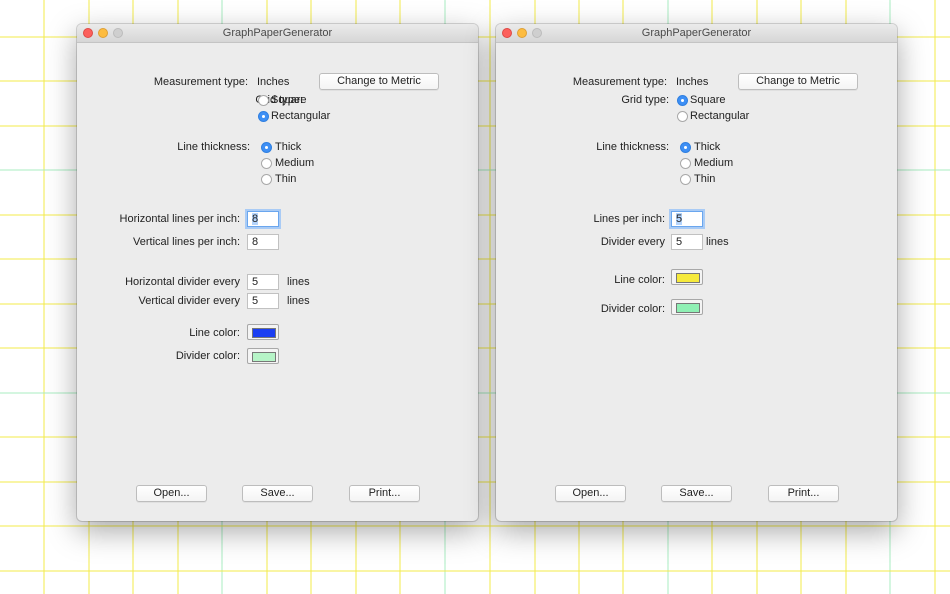 The height and width of the screenshot is (594, 950). Describe the element at coordinates (298, 301) in the screenshot. I see `vertical-divider-unit: lines` at that location.